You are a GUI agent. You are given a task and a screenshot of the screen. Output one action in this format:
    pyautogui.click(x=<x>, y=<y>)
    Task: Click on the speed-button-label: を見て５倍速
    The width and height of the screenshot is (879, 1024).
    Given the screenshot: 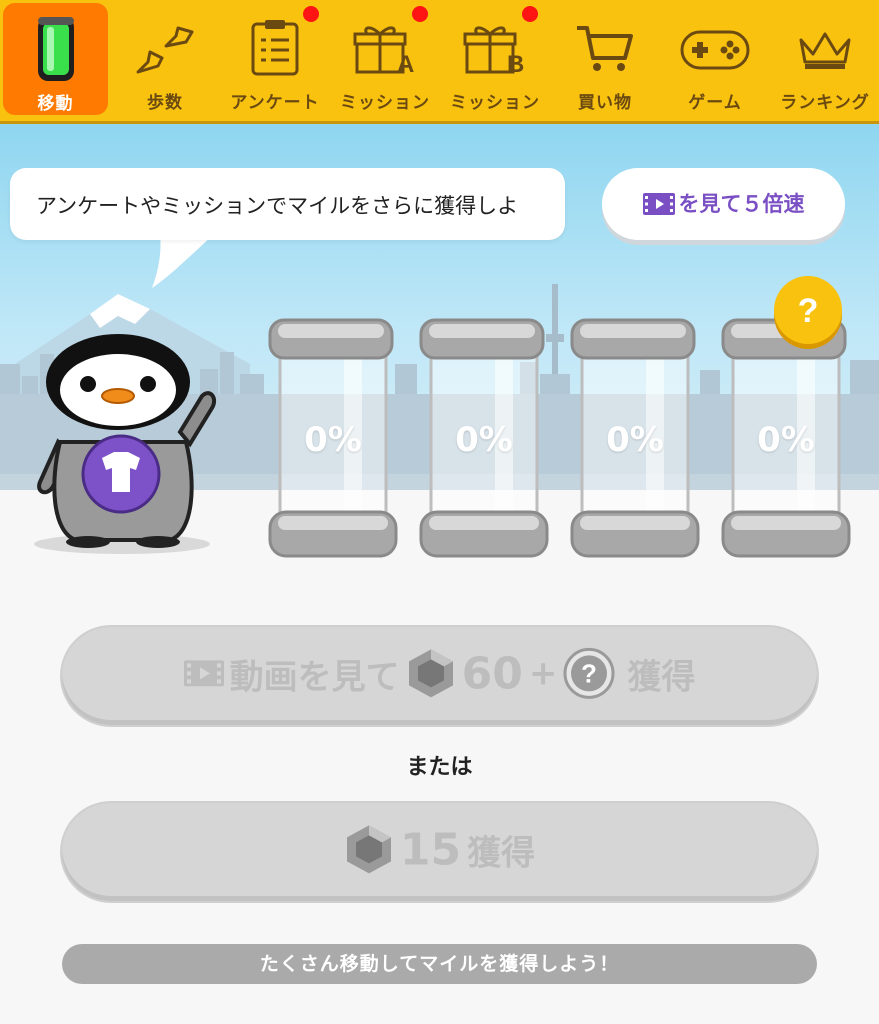 What is the action you would take?
    pyautogui.click(x=741, y=204)
    